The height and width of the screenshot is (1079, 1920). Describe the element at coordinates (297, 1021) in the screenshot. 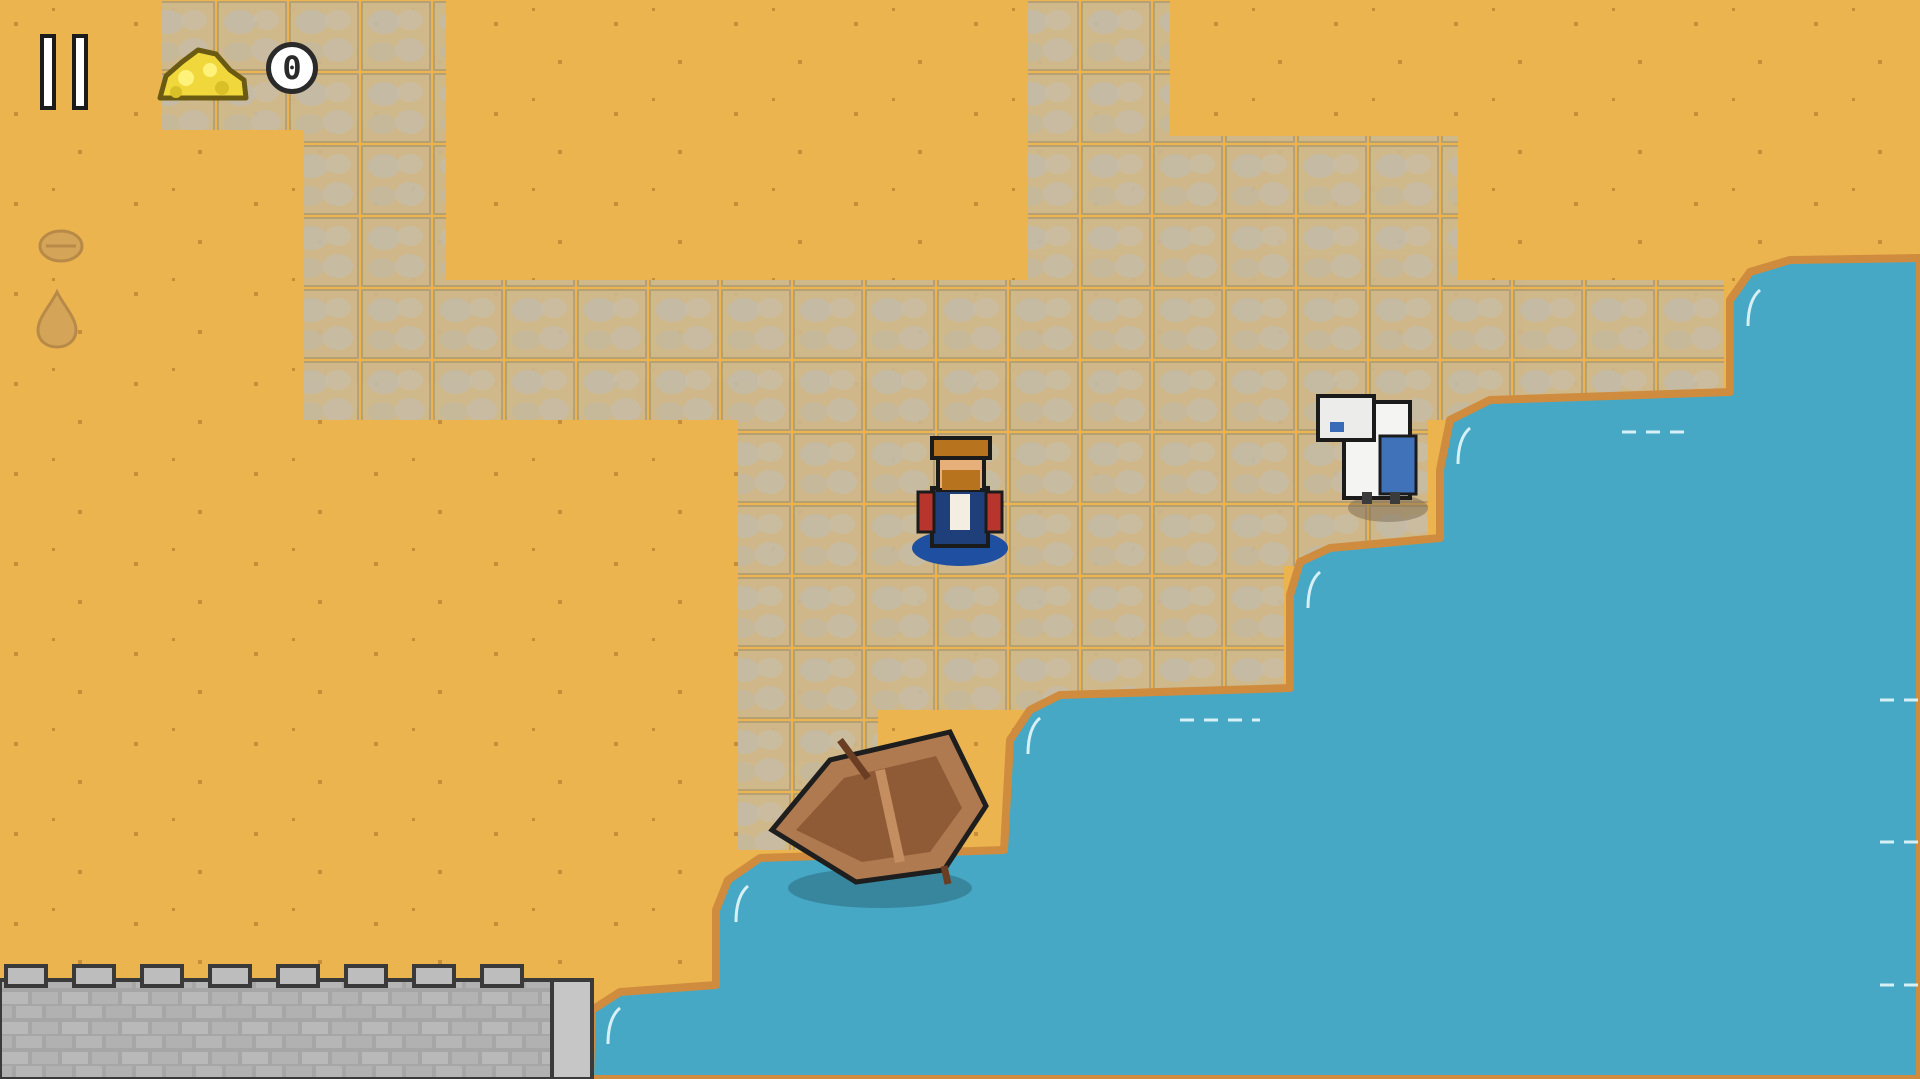

I see `stone-wall` at that location.